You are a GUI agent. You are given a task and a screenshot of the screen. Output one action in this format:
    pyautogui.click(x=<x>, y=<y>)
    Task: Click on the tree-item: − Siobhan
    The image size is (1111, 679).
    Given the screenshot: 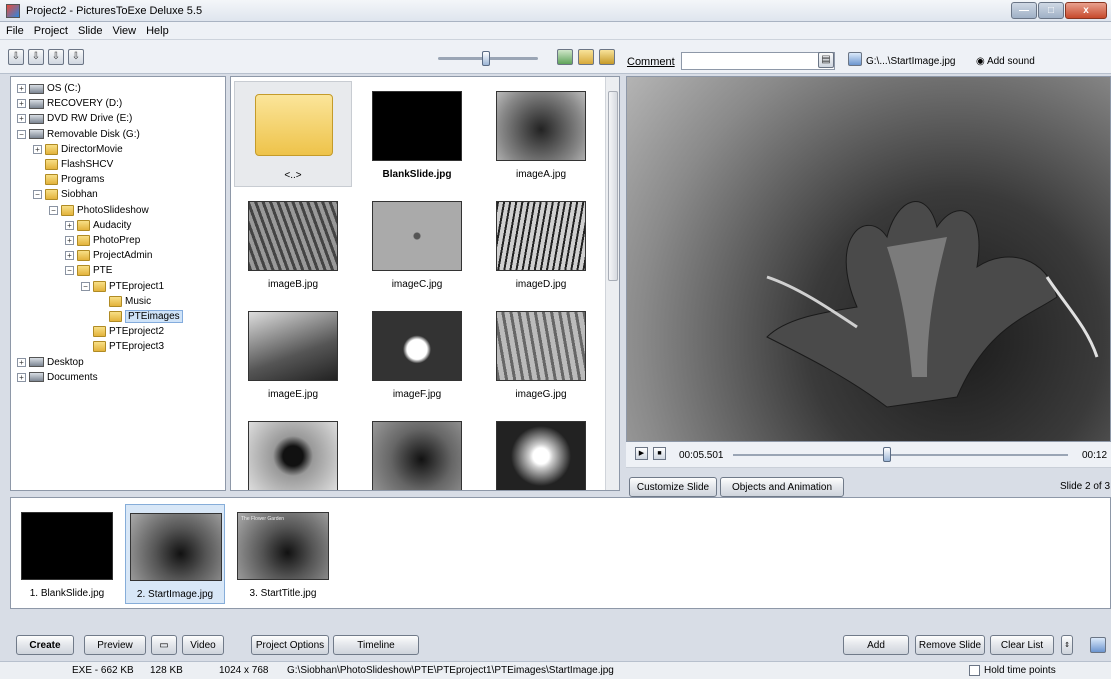 What is the action you would take?
    pyautogui.click(x=65, y=194)
    